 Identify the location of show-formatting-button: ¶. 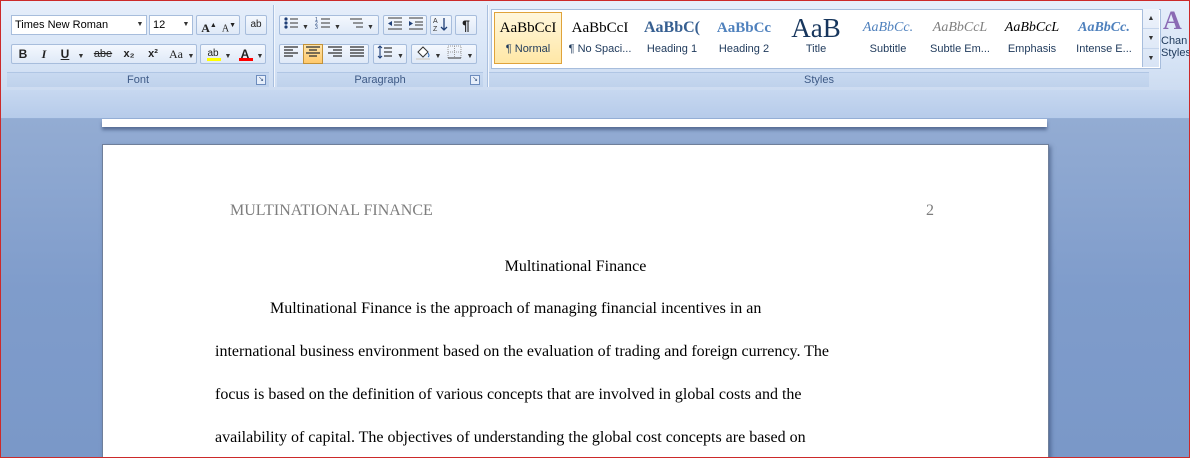
(466, 25).